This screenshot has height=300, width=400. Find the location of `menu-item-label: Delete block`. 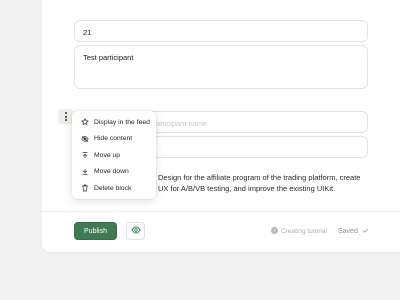

menu-item-label: Delete block is located at coordinates (113, 188).